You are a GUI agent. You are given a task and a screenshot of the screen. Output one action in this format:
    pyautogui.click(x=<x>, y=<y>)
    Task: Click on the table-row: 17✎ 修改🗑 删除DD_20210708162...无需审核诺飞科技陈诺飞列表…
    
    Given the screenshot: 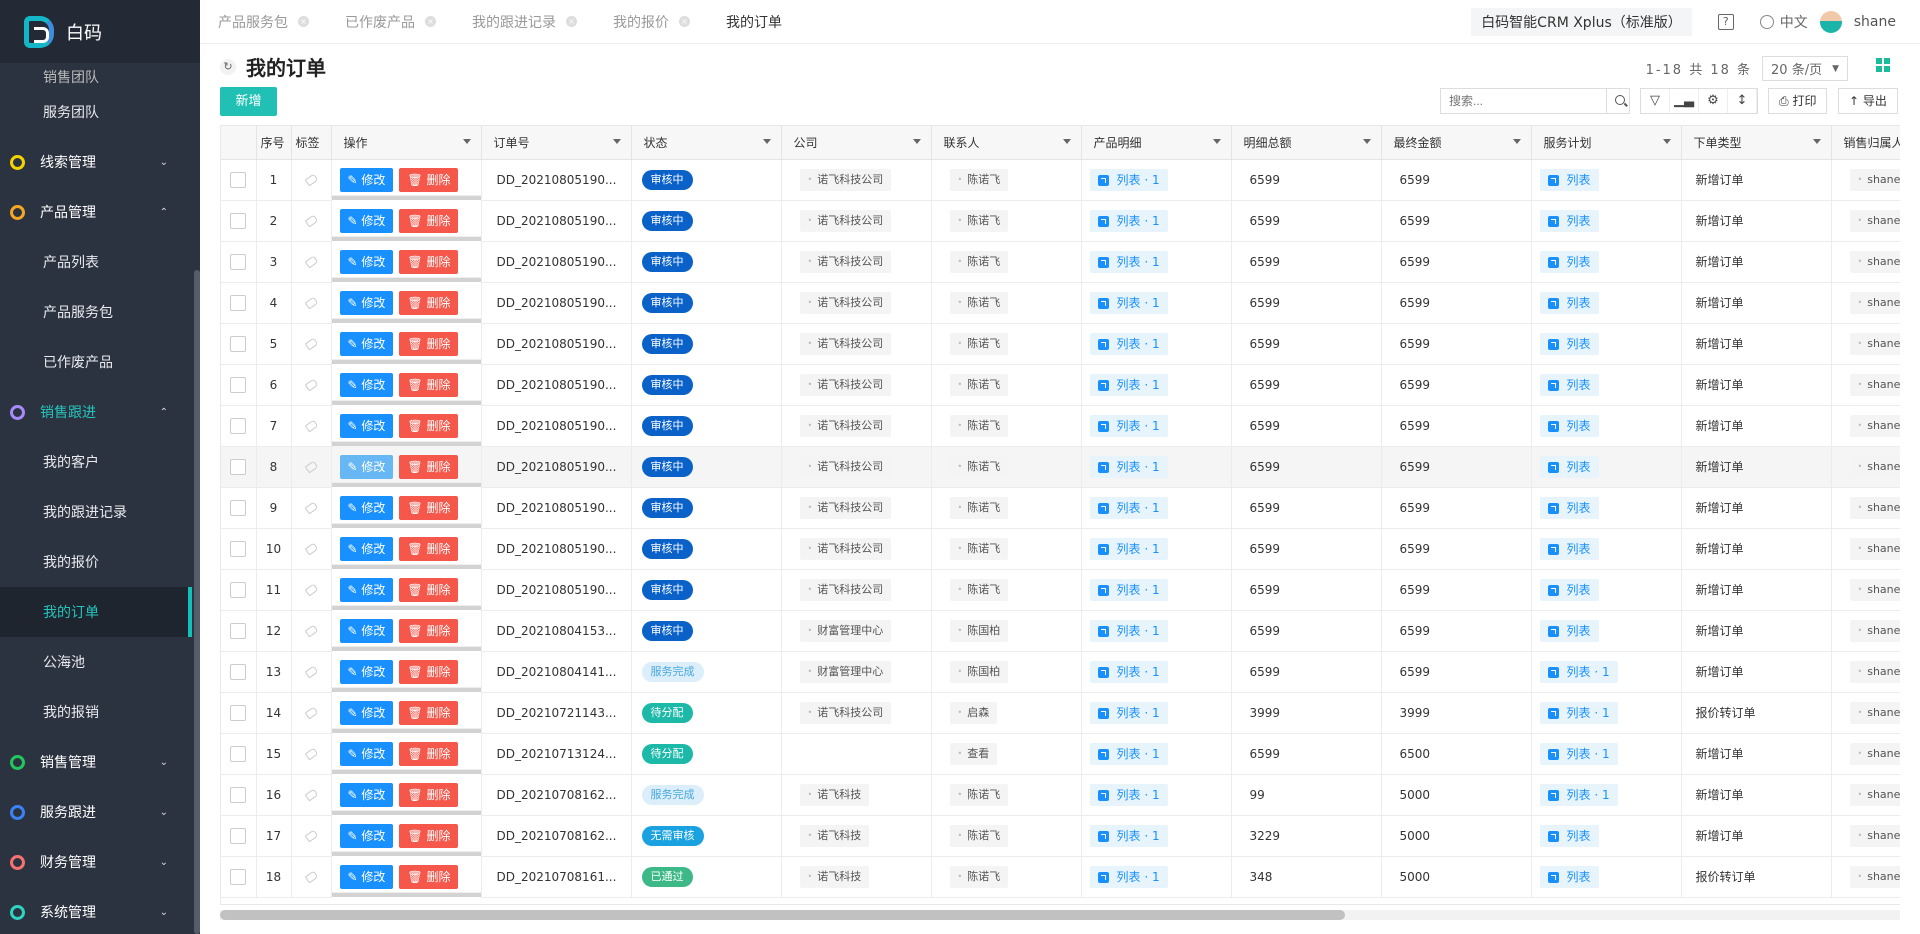 What is the action you would take?
    pyautogui.click(x=1060, y=836)
    